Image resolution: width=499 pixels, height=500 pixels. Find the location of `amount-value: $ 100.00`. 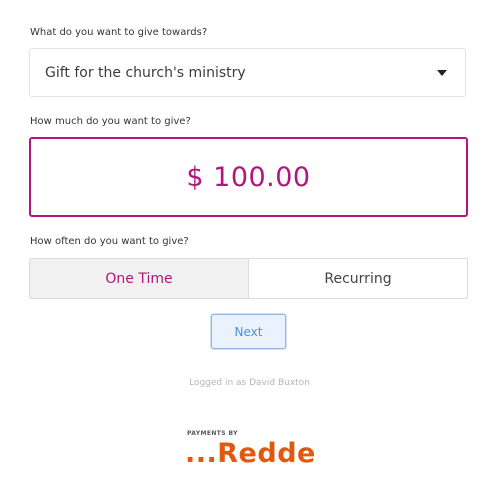

amount-value: $ 100.00 is located at coordinates (248, 177).